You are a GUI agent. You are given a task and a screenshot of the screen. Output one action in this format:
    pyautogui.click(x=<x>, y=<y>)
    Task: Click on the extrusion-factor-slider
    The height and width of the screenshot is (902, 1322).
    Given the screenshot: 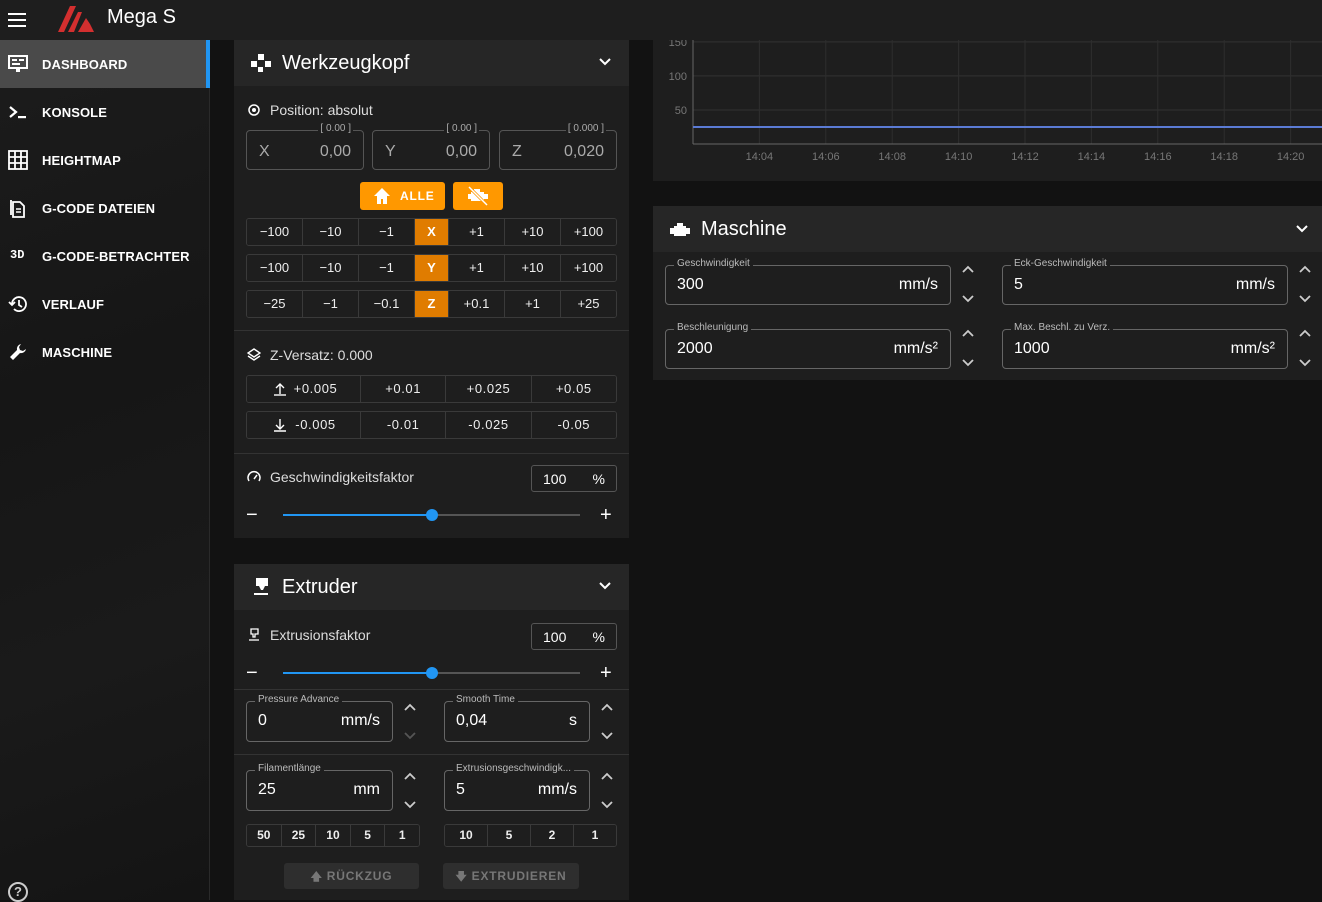 What is the action you would take?
    pyautogui.click(x=431, y=673)
    